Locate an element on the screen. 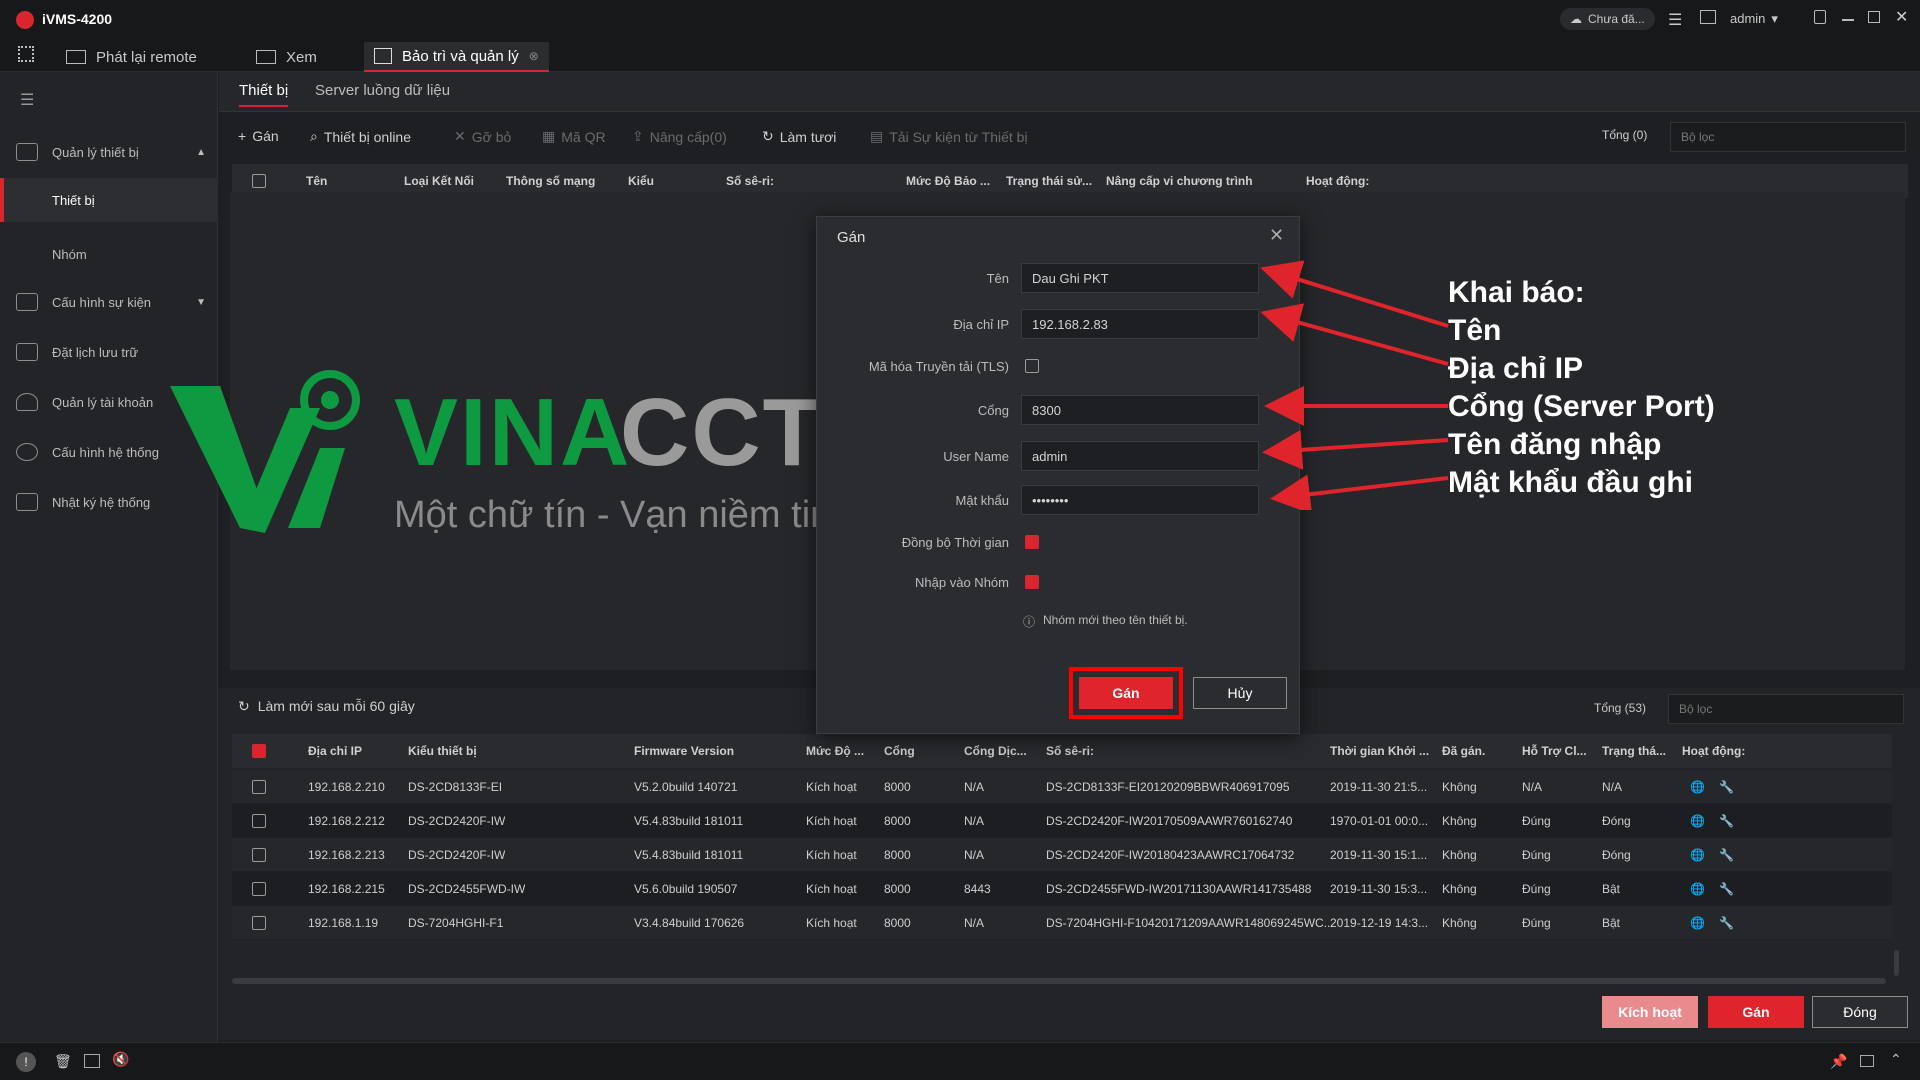 This screenshot has width=1920, height=1080. vertical-scrollbar is located at coordinates (1896, 963).